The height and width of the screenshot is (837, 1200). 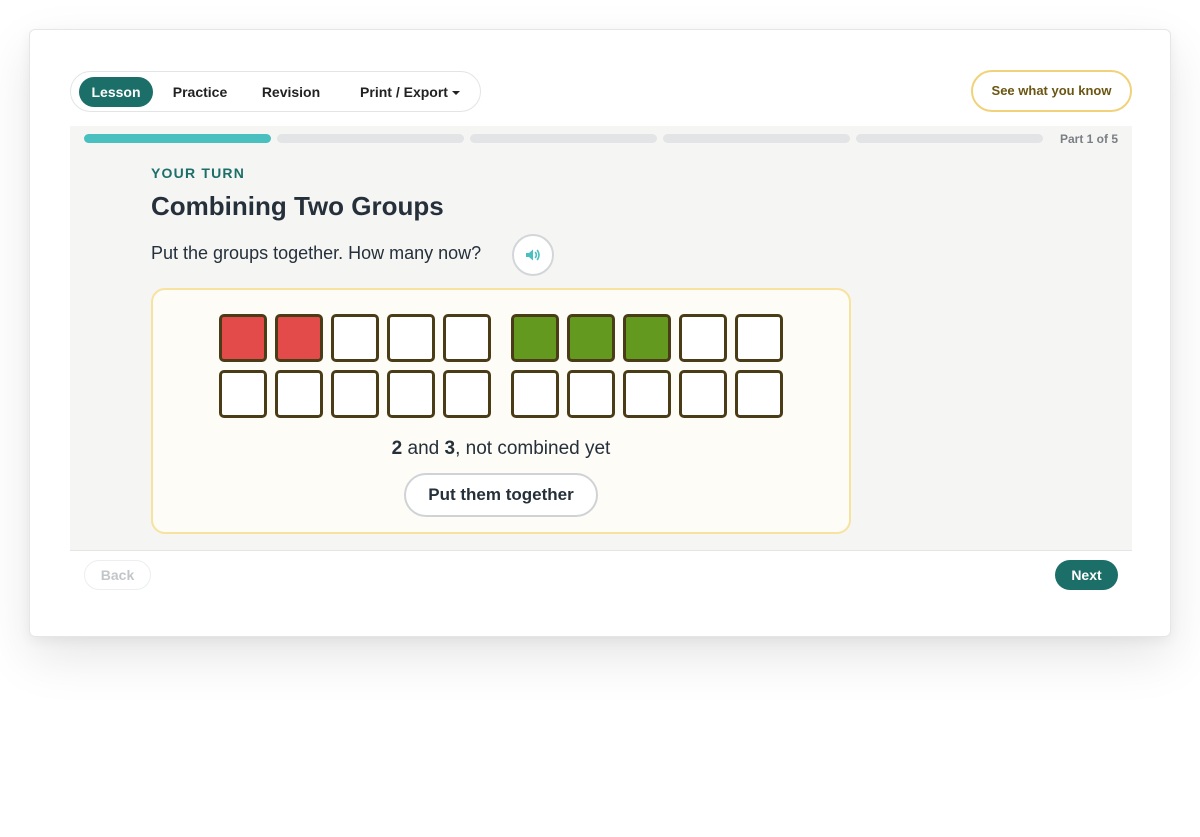 What do you see at coordinates (316, 253) in the screenshot?
I see `question-prompt: Put the groups together. How many now?` at bounding box center [316, 253].